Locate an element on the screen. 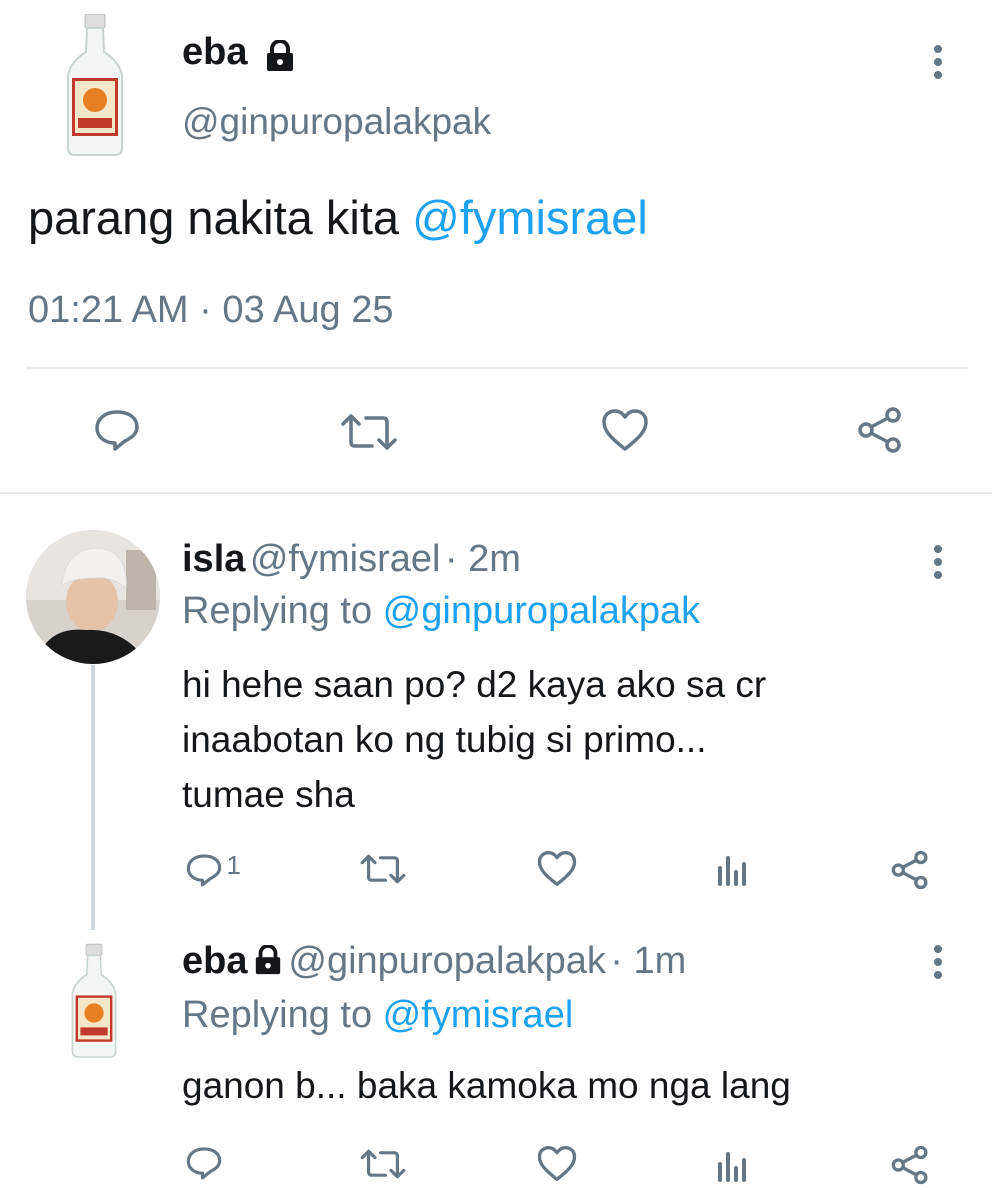  display-name: isla is located at coordinates (213, 559).